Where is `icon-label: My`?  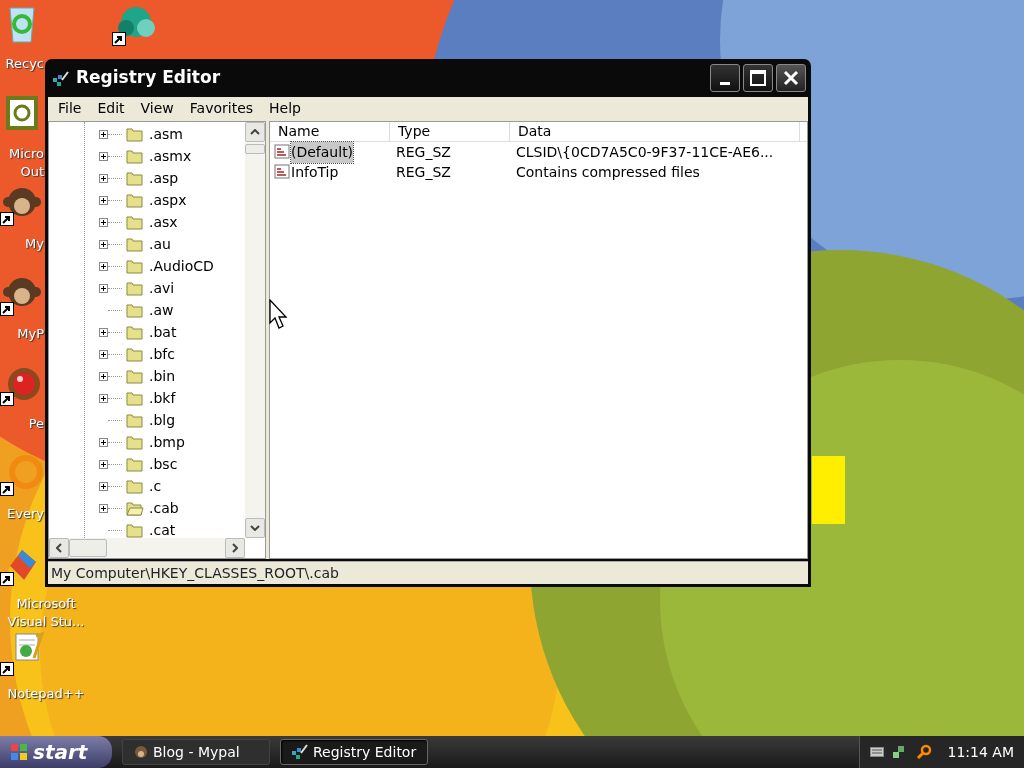
icon-label: My is located at coordinates (34, 244).